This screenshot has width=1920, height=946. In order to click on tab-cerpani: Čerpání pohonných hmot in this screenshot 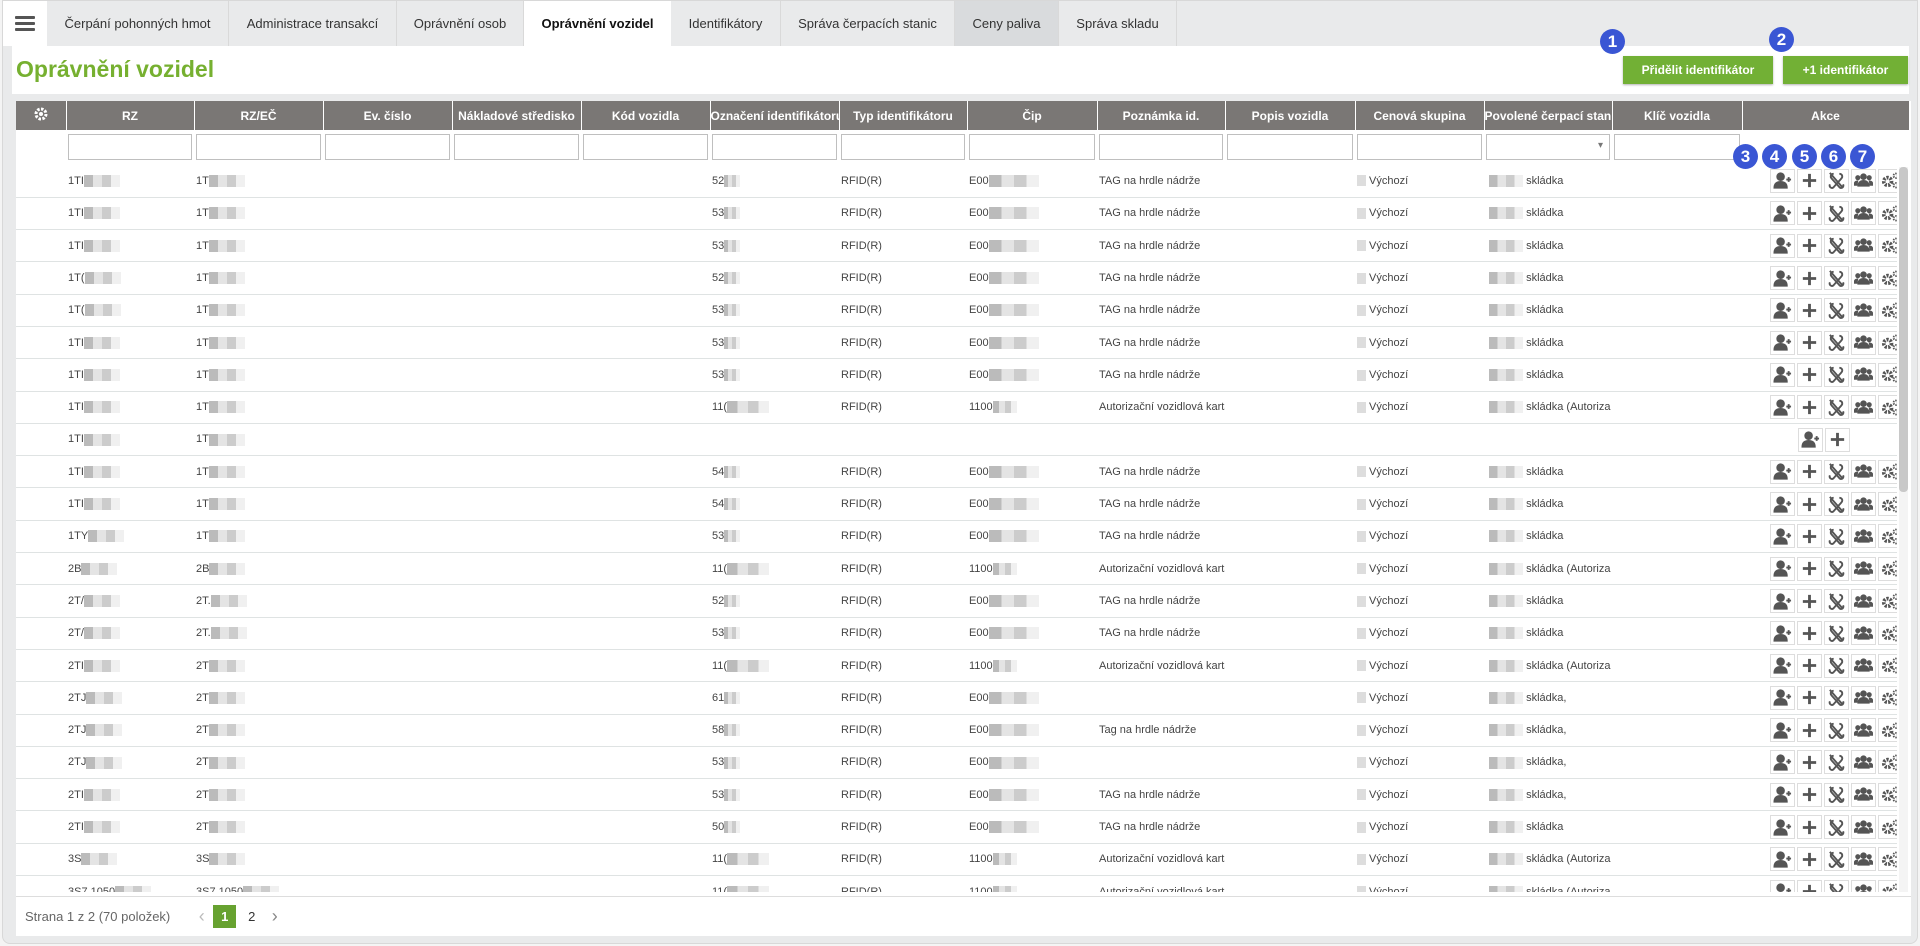, I will do `click(138, 23)`.